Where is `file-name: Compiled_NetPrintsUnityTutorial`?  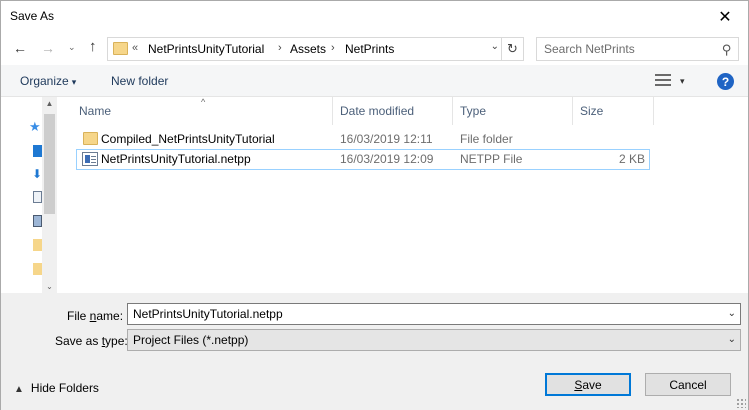 file-name: Compiled_NetPrintsUnityTutorial is located at coordinates (188, 139).